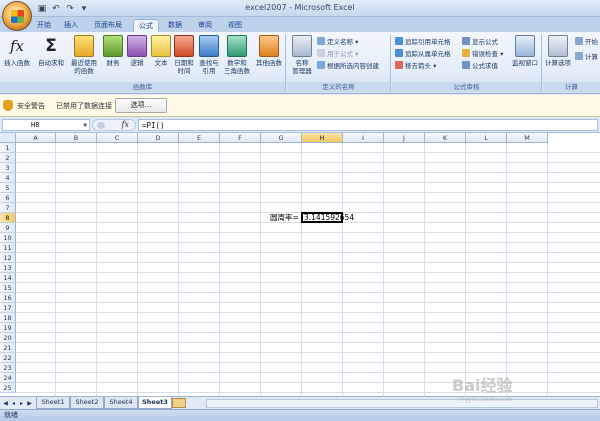  Describe the element at coordinates (8, 368) in the screenshot. I see `row-header-23: 23` at that location.